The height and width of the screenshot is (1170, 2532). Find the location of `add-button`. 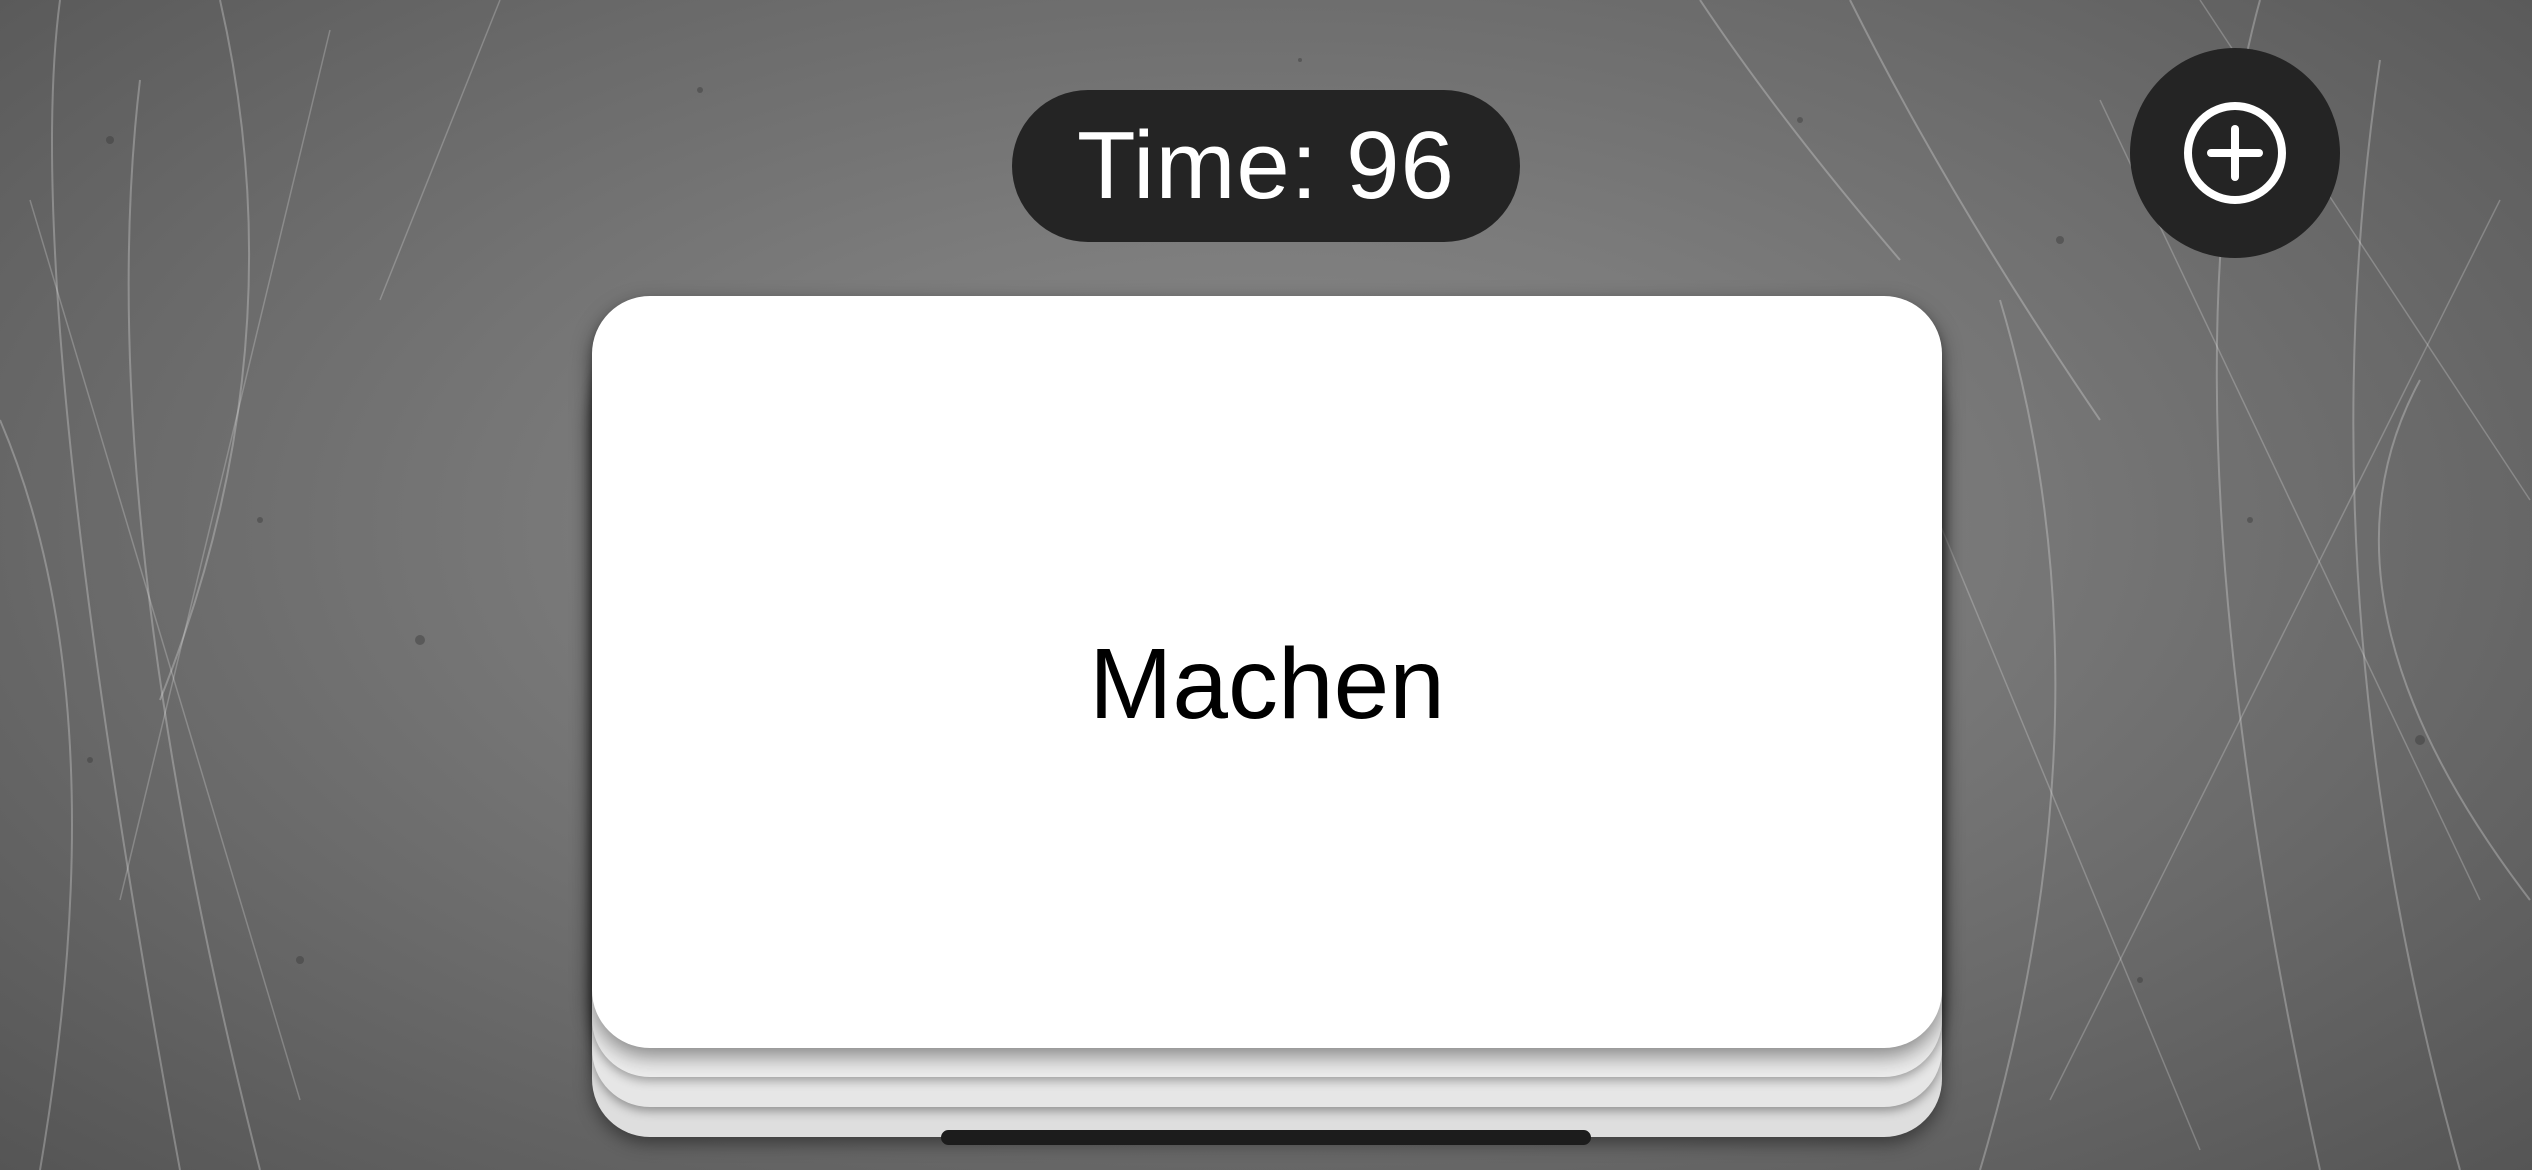

add-button is located at coordinates (2235, 153).